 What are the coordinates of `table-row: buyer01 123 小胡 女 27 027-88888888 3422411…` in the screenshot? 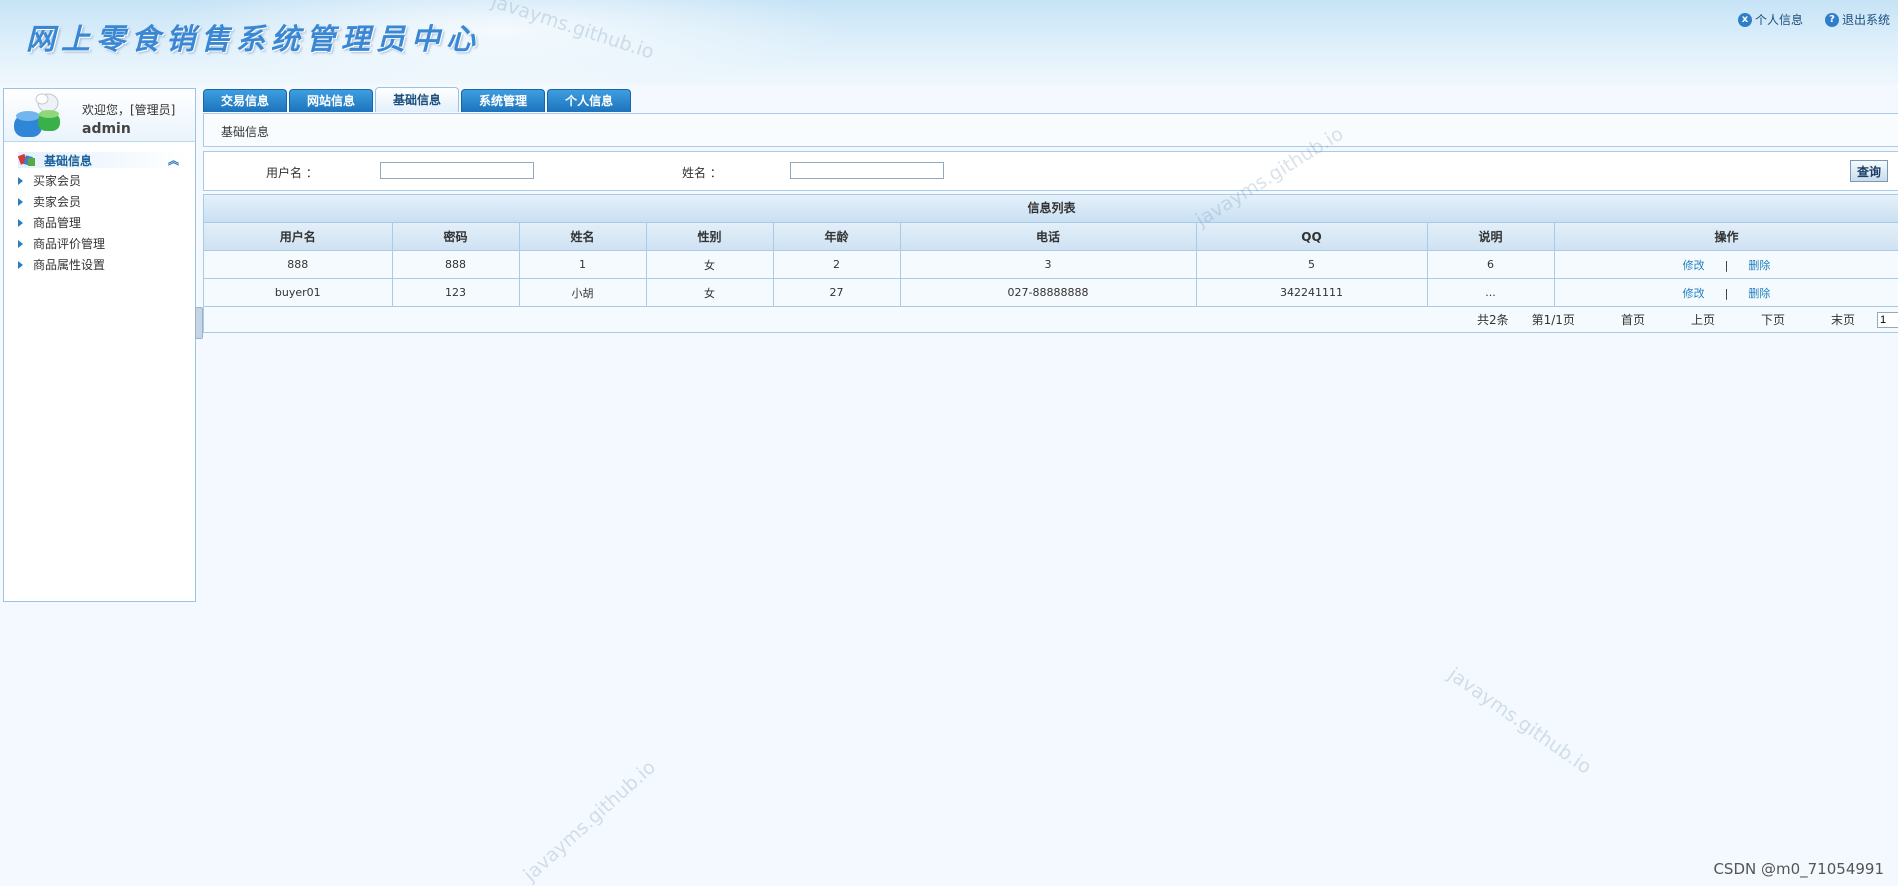 It's located at (1051, 292).